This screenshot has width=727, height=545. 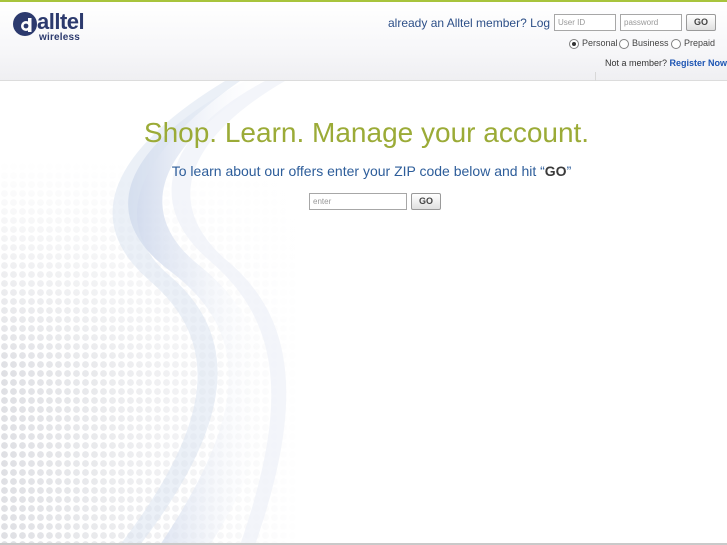 What do you see at coordinates (574, 44) in the screenshot?
I see `radio-selected-icon` at bounding box center [574, 44].